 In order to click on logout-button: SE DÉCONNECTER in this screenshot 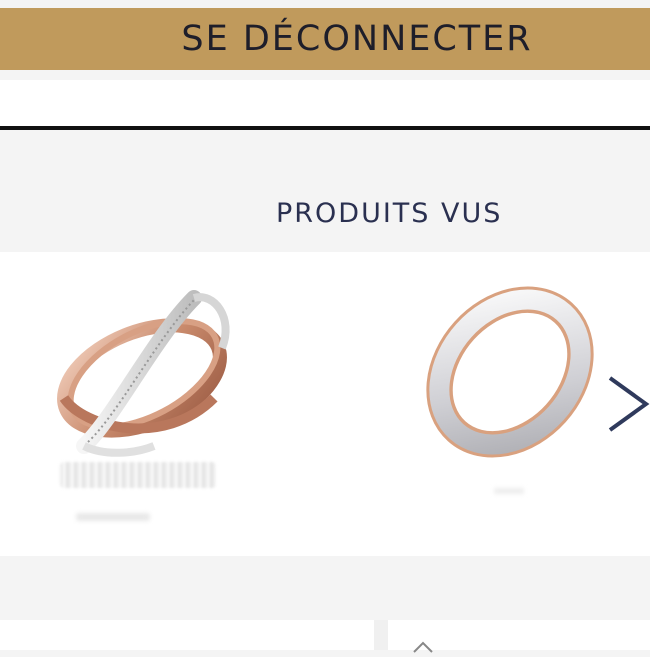, I will do `click(325, 39)`.